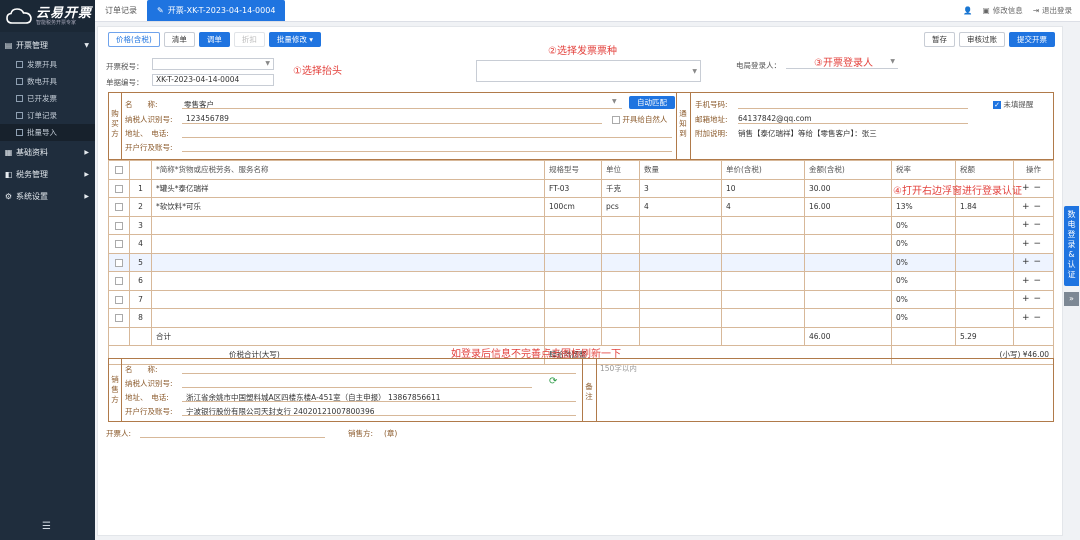 This screenshot has width=1080, height=540. What do you see at coordinates (763, 207) in the screenshot?
I see `row-price: 4` at bounding box center [763, 207].